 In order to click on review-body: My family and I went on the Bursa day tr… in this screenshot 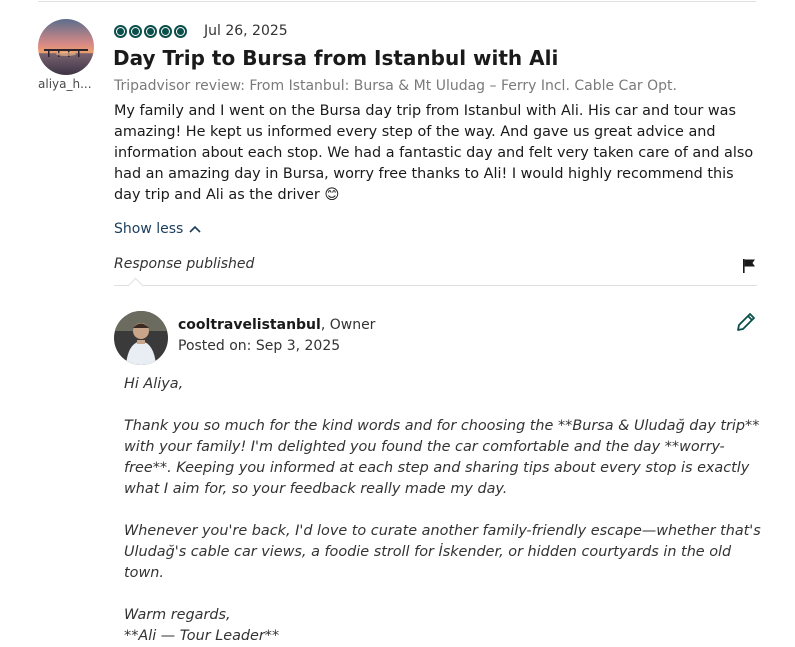, I will do `click(434, 153)`.